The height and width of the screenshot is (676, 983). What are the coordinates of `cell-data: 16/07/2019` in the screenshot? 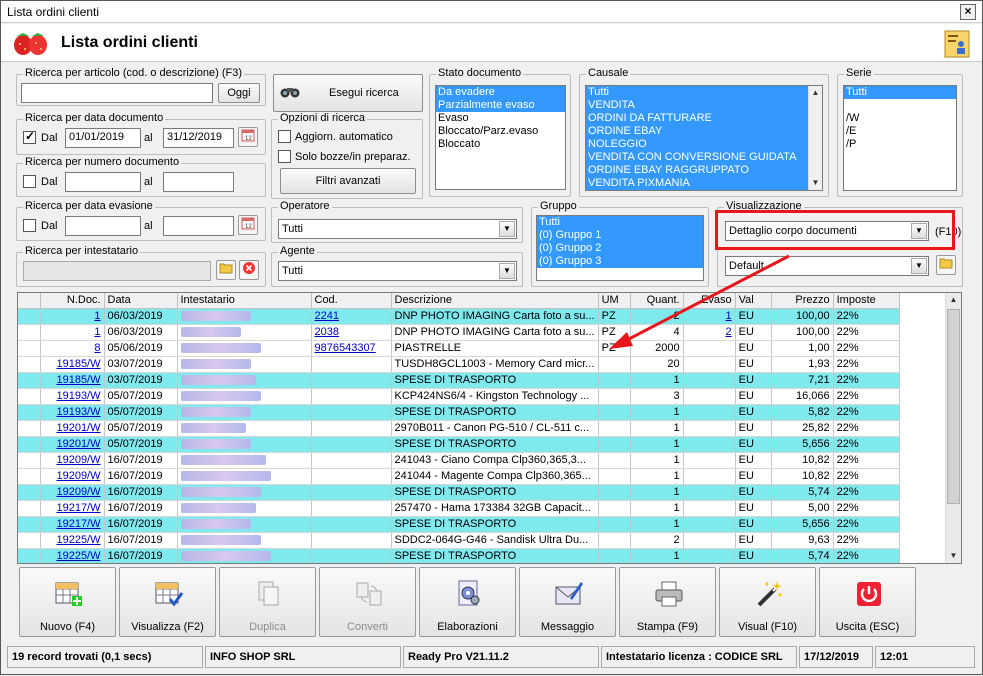 It's located at (141, 540).